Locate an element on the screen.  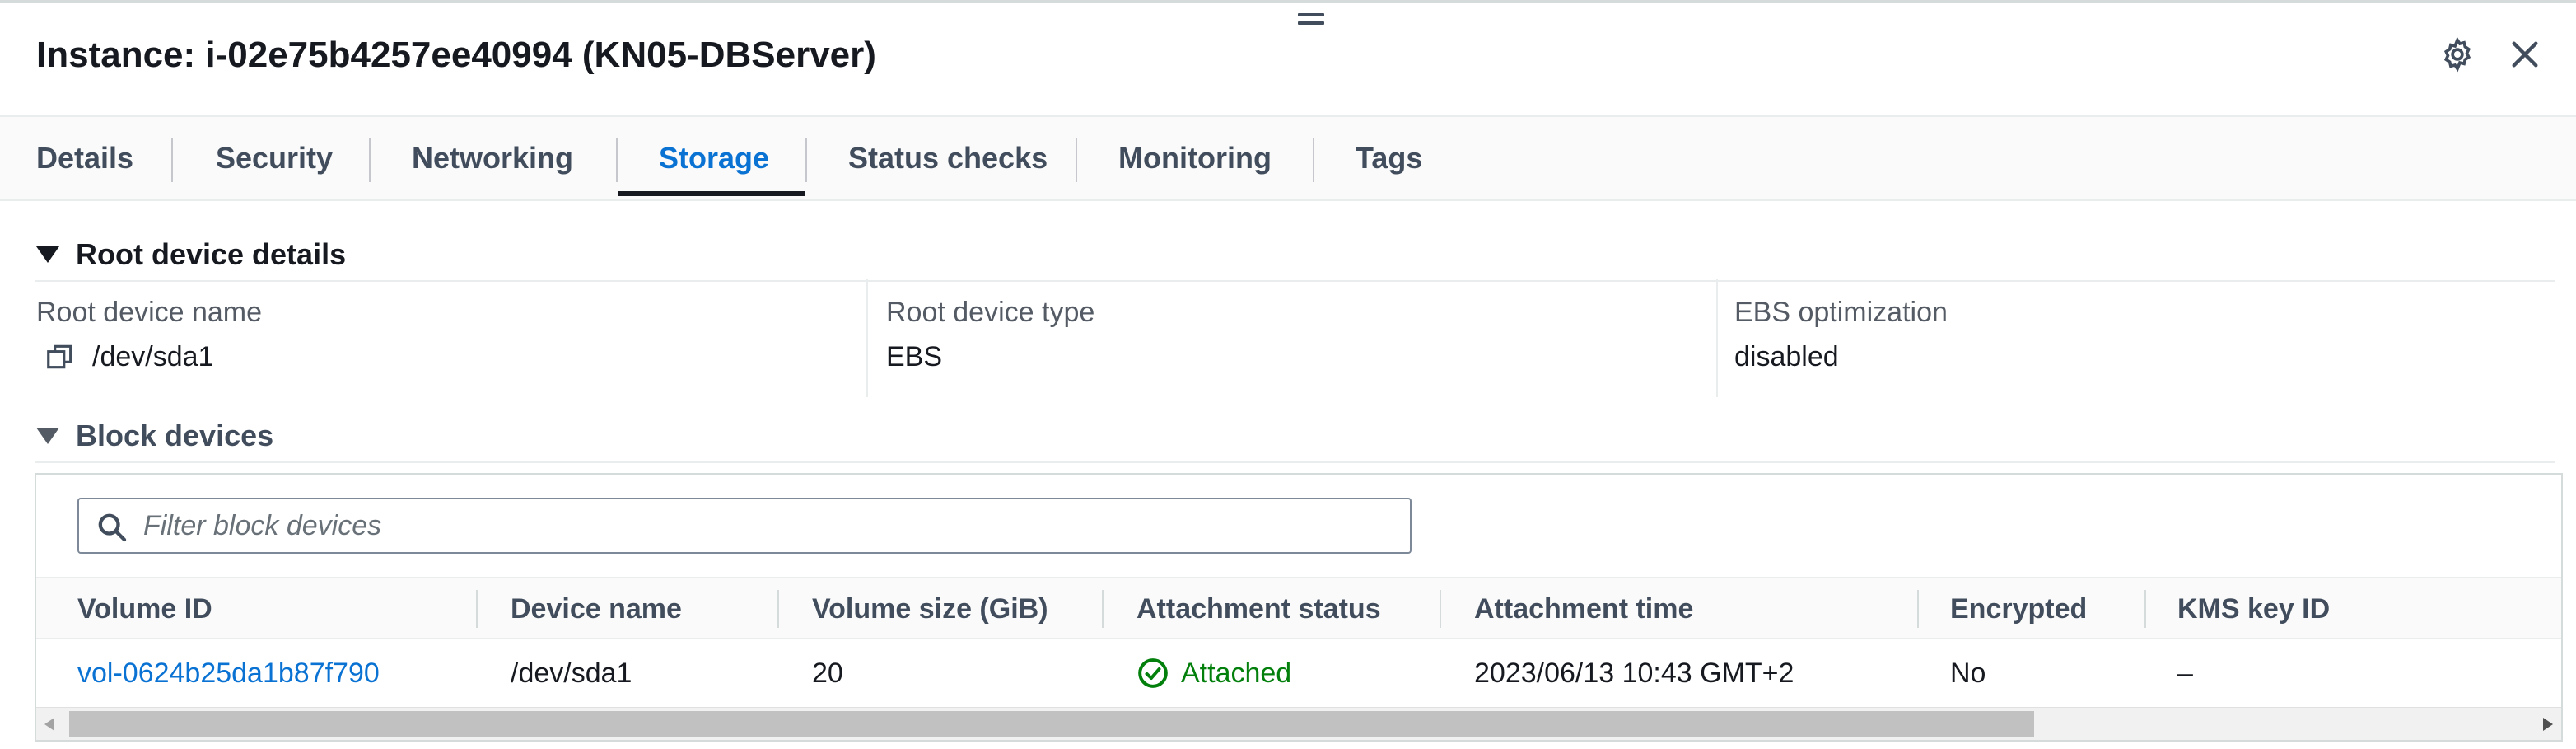
attachment-time-cell: 2023/06/13 10:43 GMT+2 is located at coordinates (1634, 673).